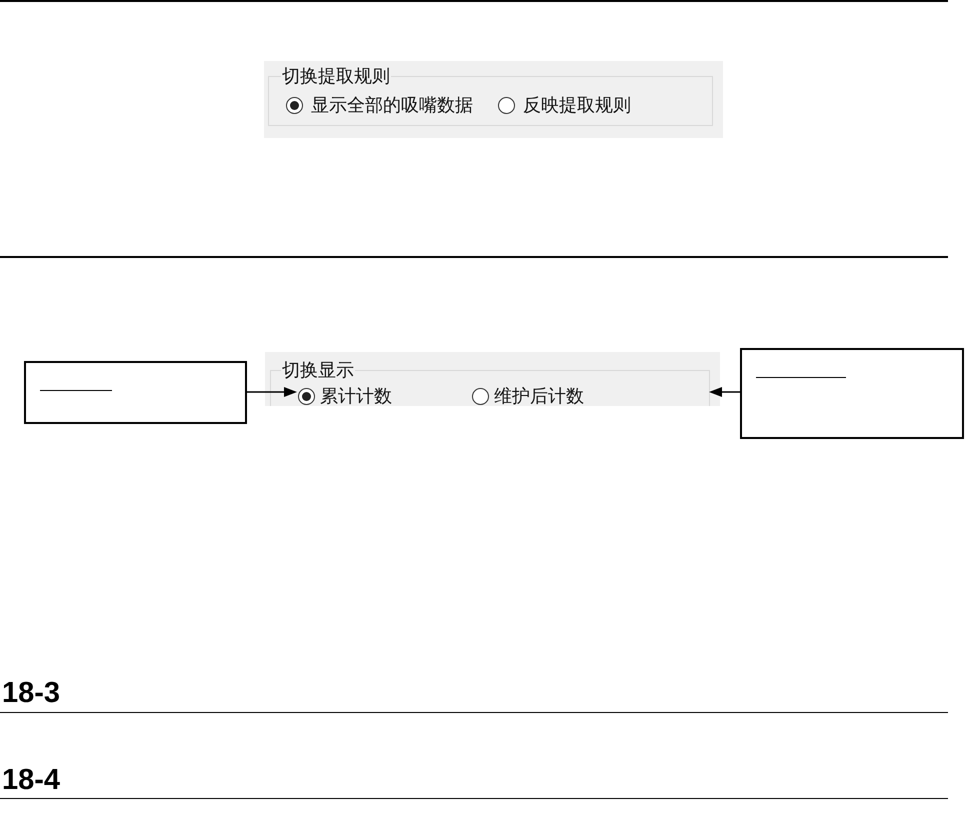  Describe the element at coordinates (31, 693) in the screenshot. I see `section-heading: 18-3` at that location.